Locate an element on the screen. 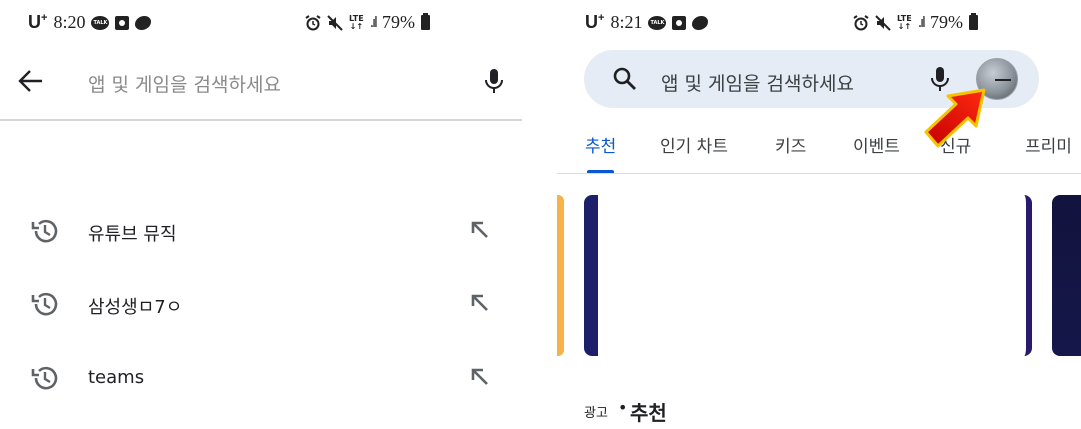 The width and height of the screenshot is (1081, 429). section-title: 추천 is located at coordinates (648, 413).